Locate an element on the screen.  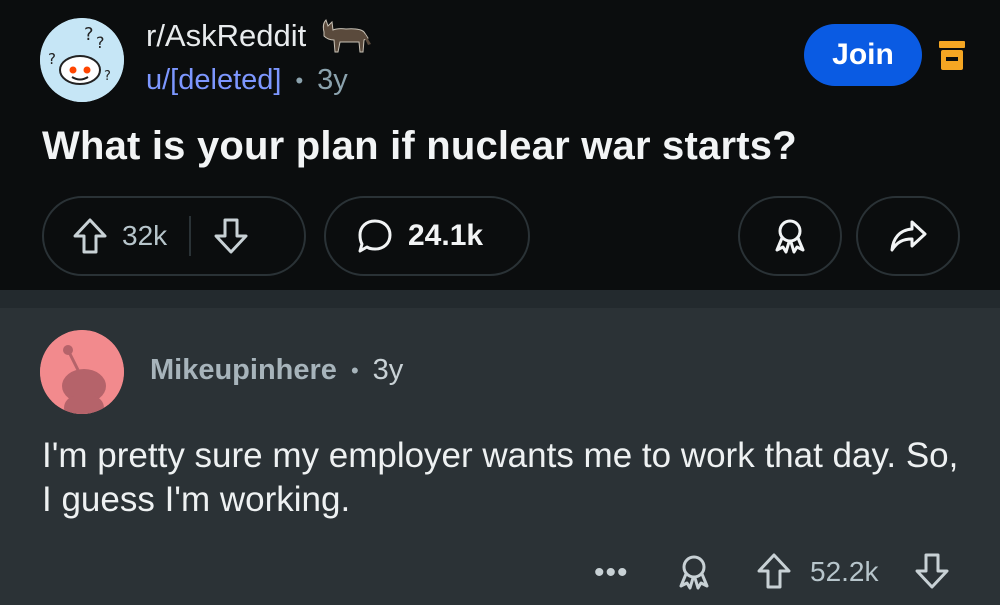
share-icon is located at coordinates (908, 236).